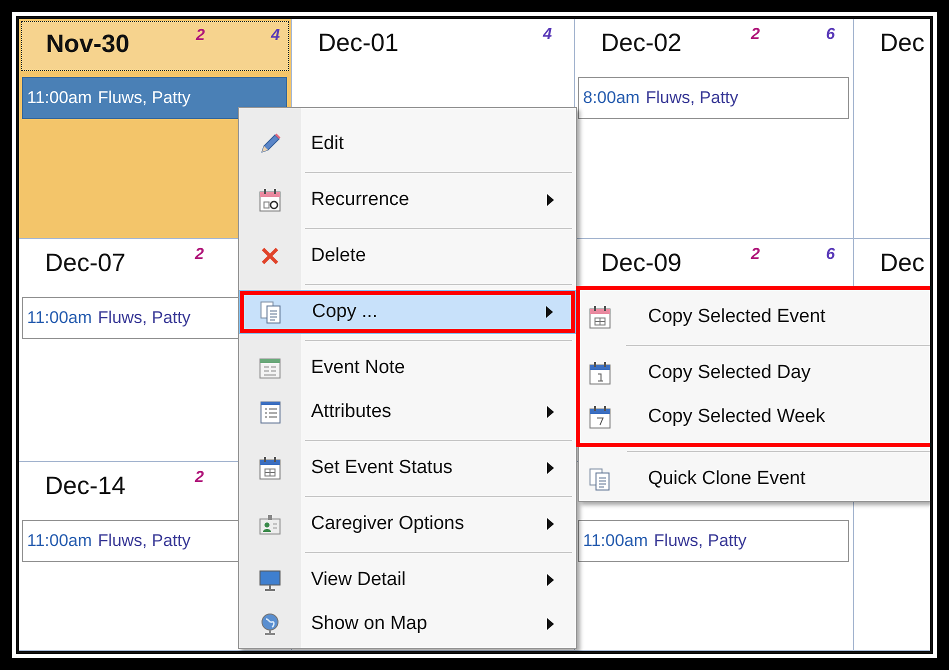 This screenshot has width=949, height=670. Describe the element at coordinates (86, 486) in the screenshot. I see `day-date: Dec-14` at that location.